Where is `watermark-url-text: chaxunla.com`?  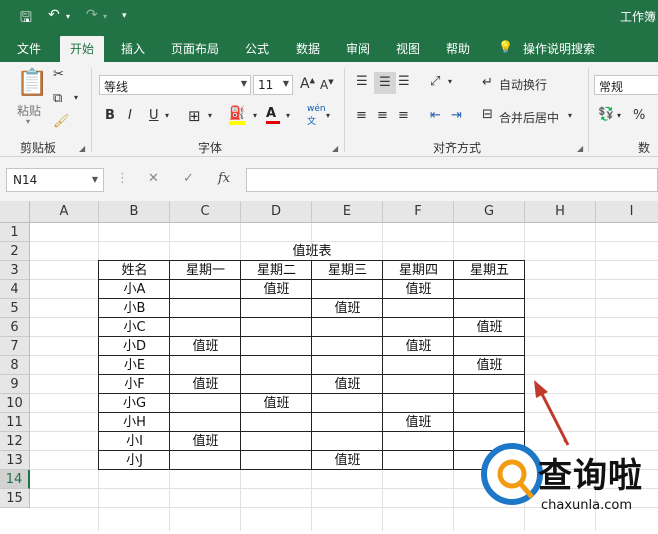
watermark-url-text: chaxunla.com is located at coordinates (586, 505).